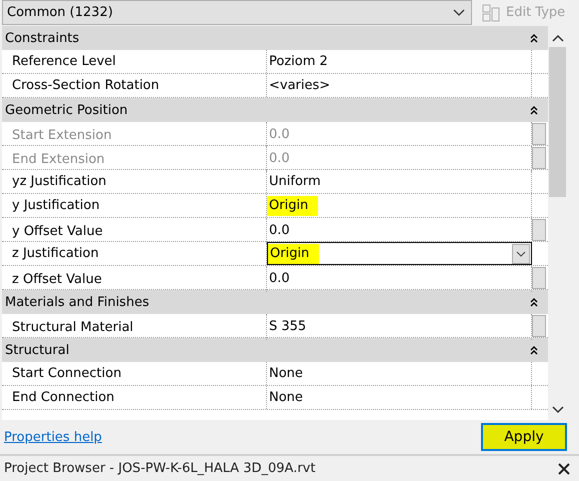 Image resolution: width=579 pixels, height=481 pixels. I want to click on close-icon, so click(564, 469).